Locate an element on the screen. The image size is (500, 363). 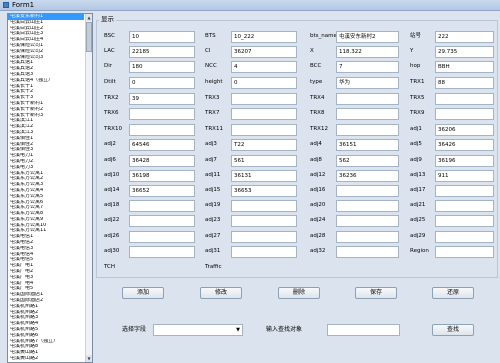
adj32-field is located at coordinates (367, 252).